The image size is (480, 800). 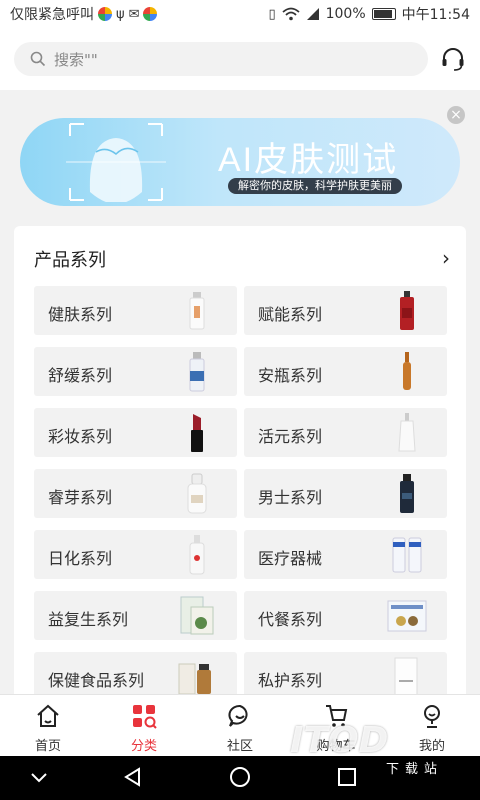 What do you see at coordinates (80, 558) in the screenshot?
I see `series-label: 日化系列` at bounding box center [80, 558].